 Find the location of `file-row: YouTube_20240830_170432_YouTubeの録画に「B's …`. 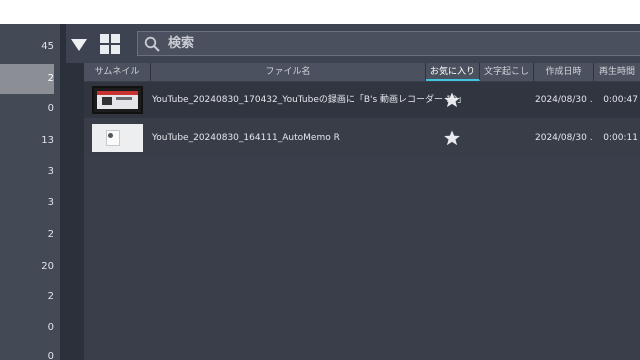

file-row: YouTube_20240830_170432_YouTubeの録画に「B's … is located at coordinates (362, 100).